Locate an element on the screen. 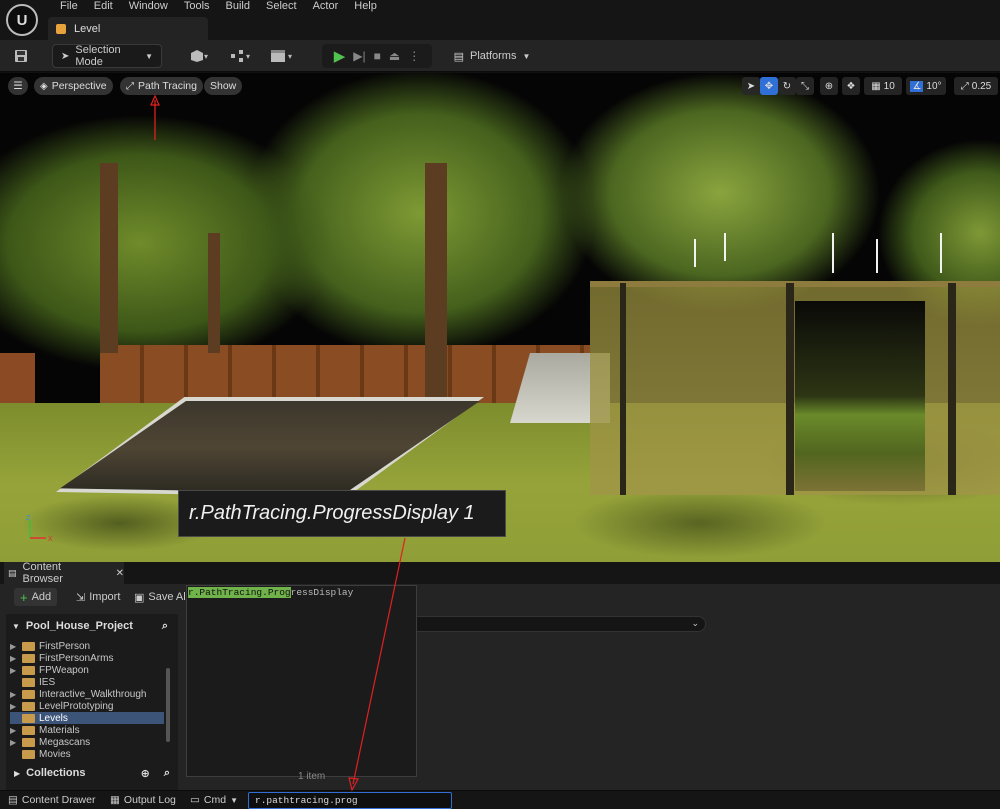 The height and width of the screenshot is (809, 1000). output-log-label: Output Log is located at coordinates (149, 800).